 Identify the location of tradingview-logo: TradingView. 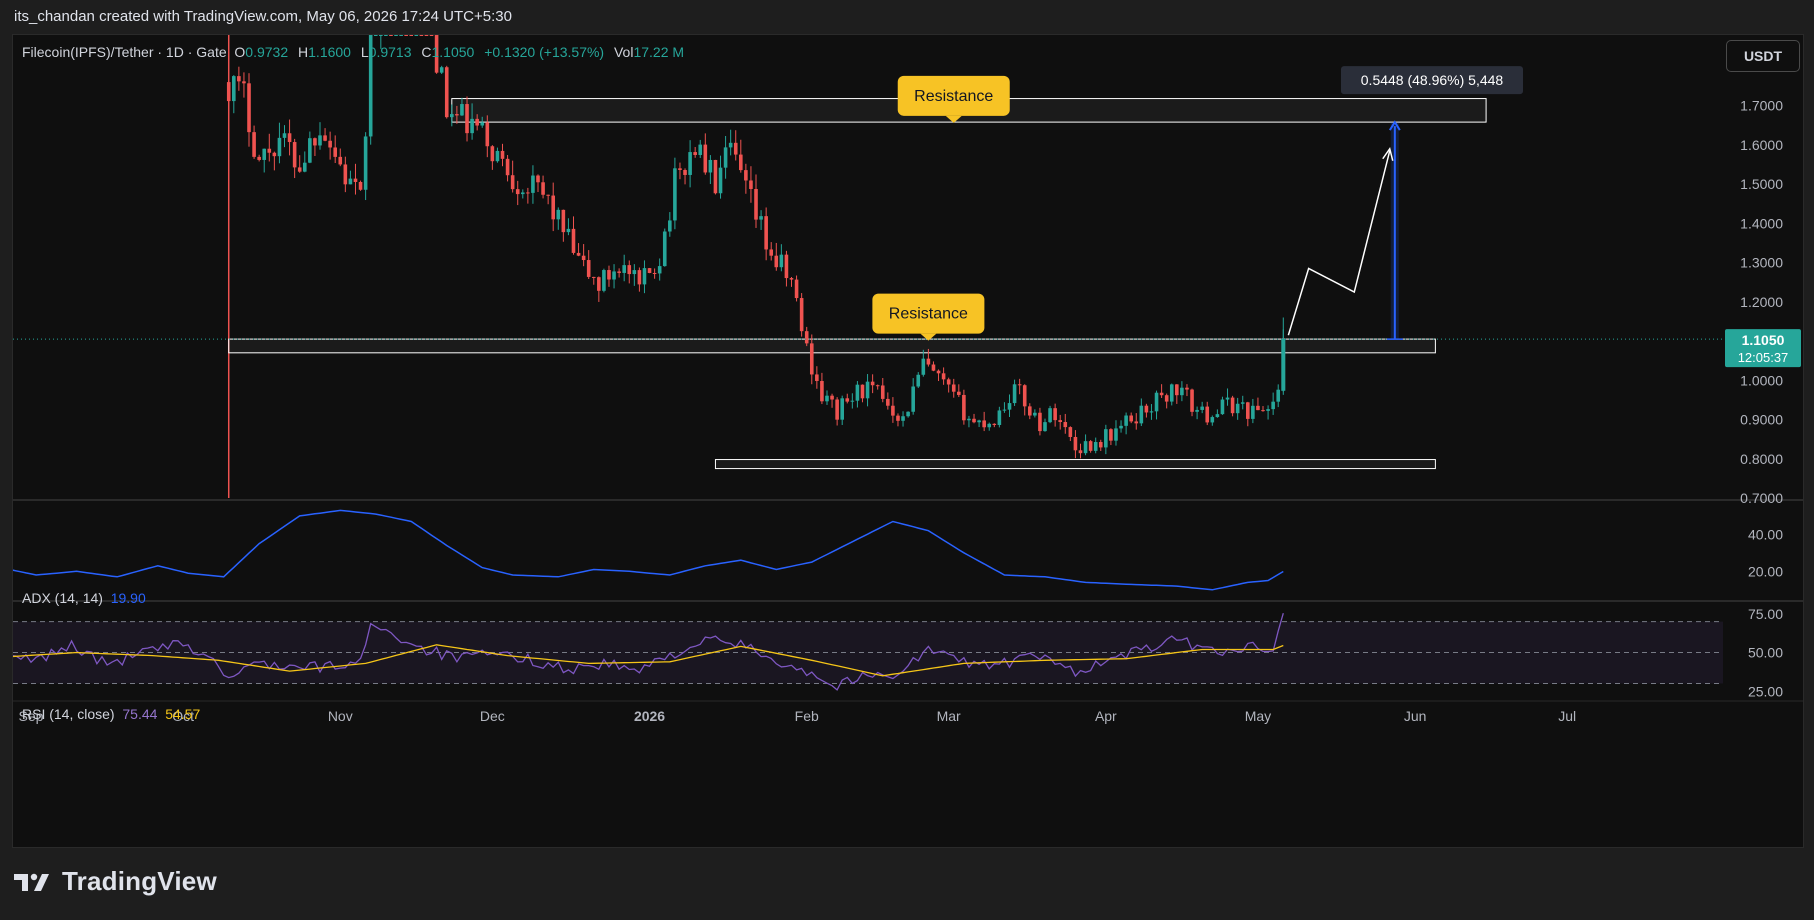
(115, 881).